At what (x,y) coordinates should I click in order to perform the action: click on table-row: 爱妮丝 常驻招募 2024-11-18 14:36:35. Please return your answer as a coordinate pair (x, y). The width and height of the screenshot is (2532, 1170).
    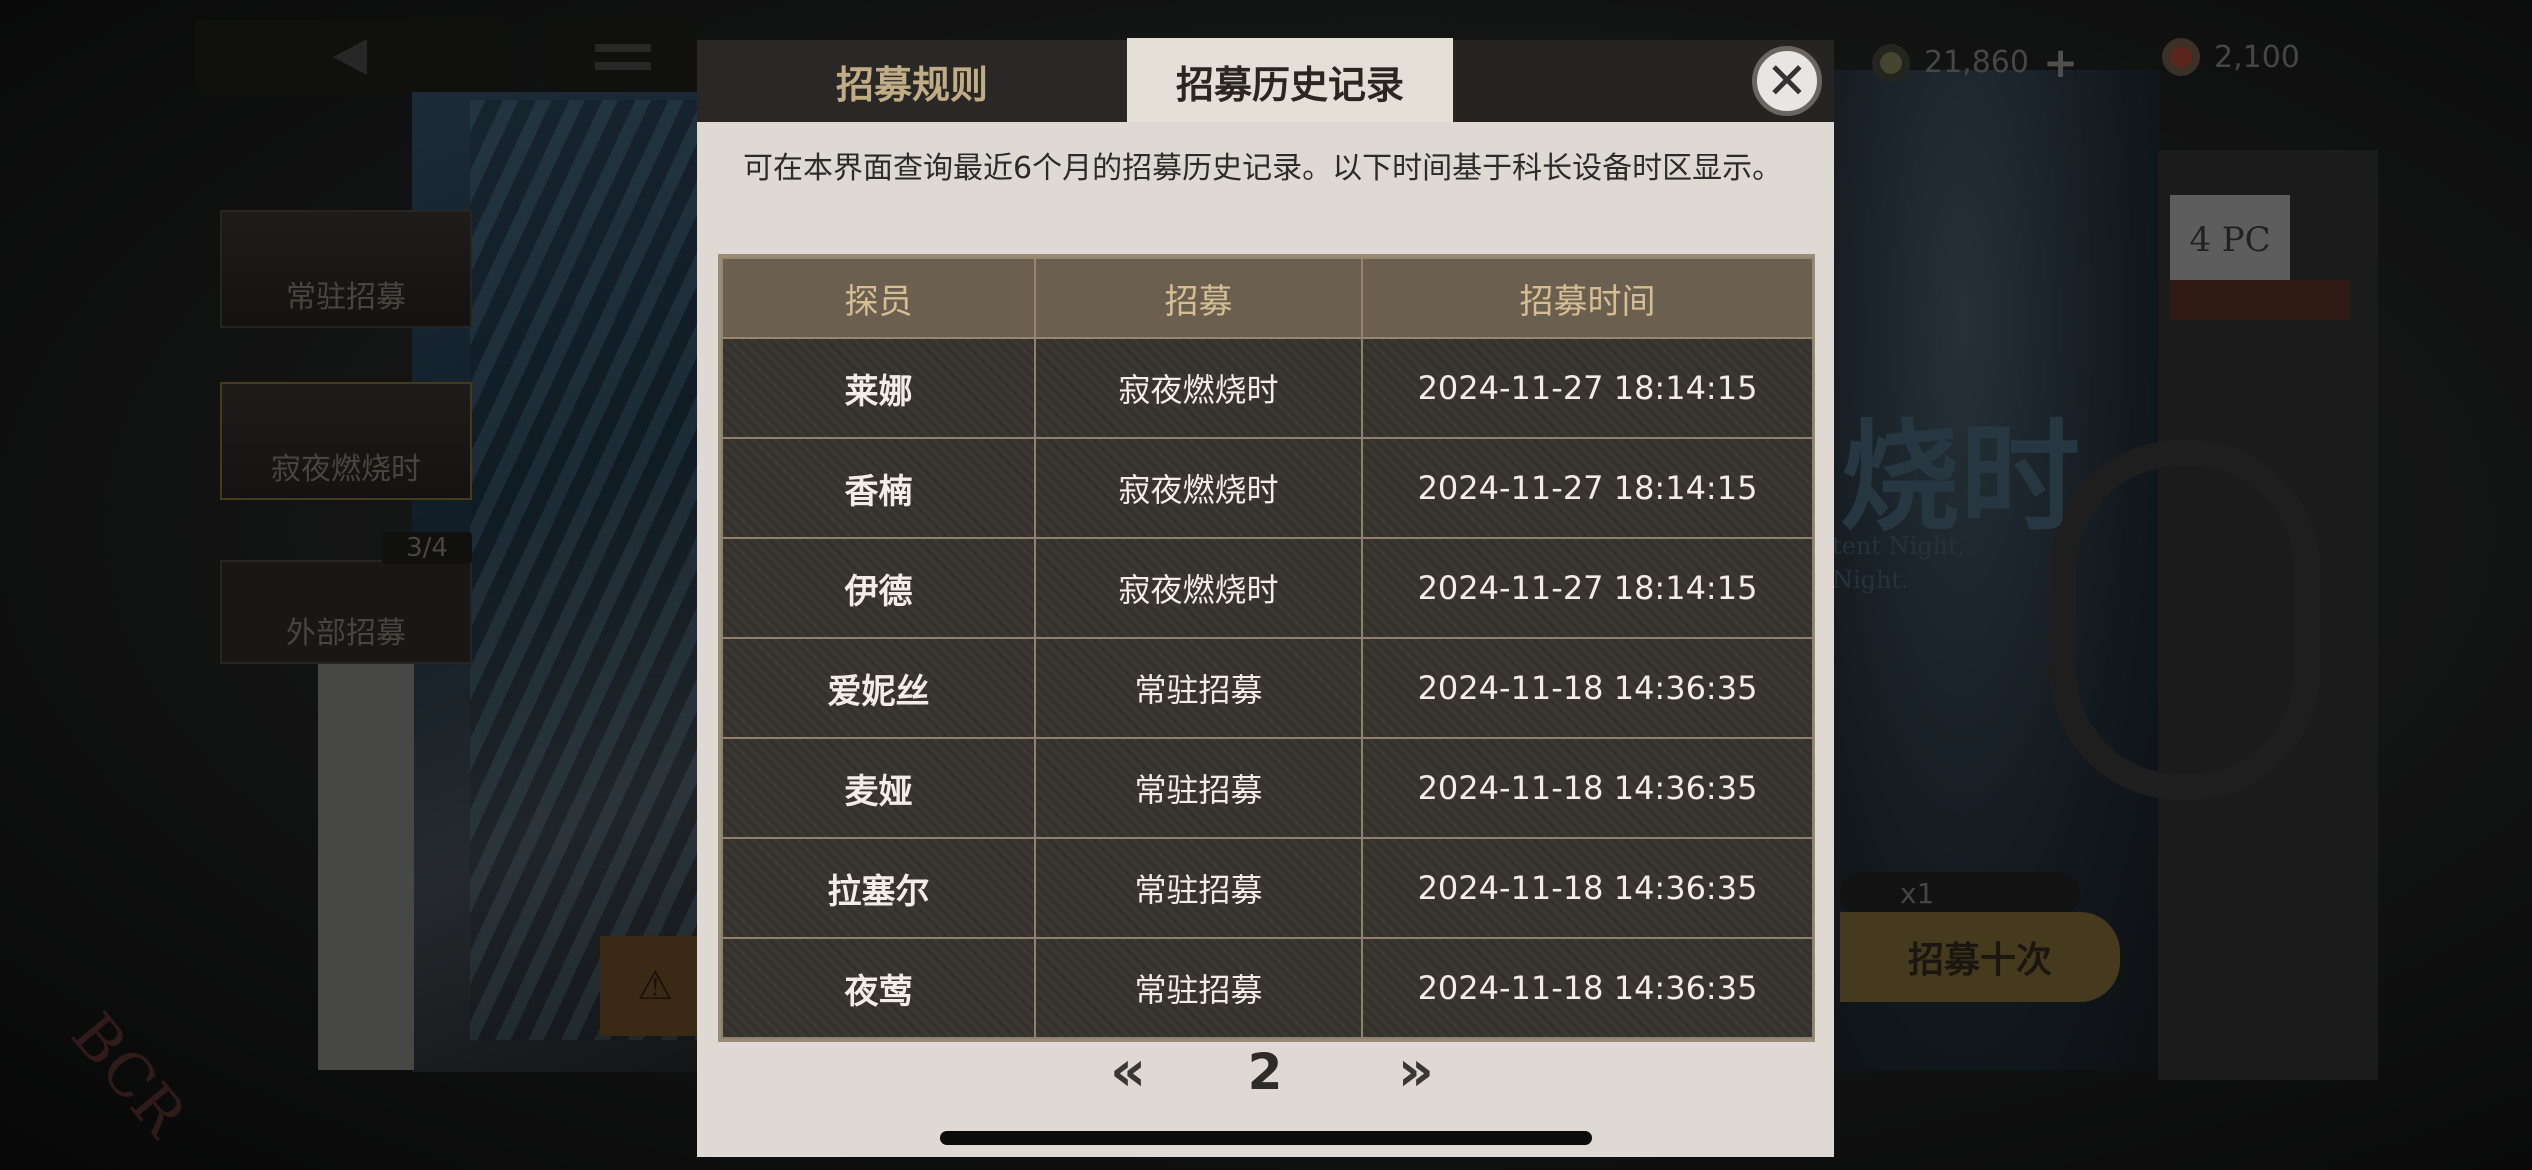
    Looking at the image, I should click on (1267, 688).